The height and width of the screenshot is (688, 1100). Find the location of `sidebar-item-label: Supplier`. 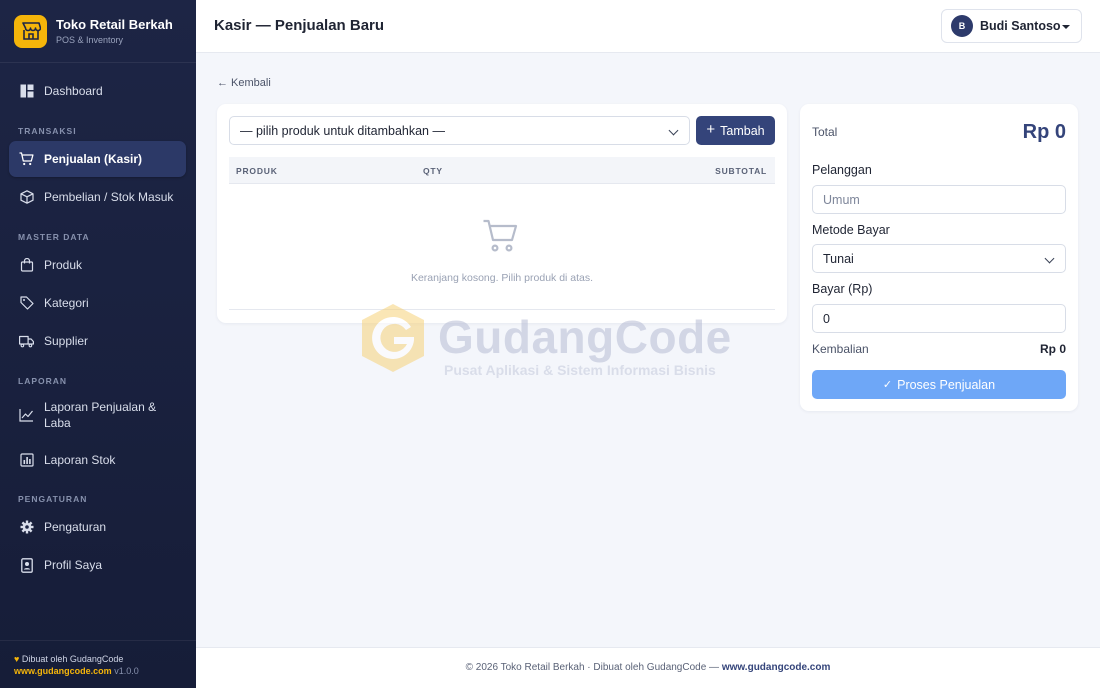

sidebar-item-label: Supplier is located at coordinates (66, 341).